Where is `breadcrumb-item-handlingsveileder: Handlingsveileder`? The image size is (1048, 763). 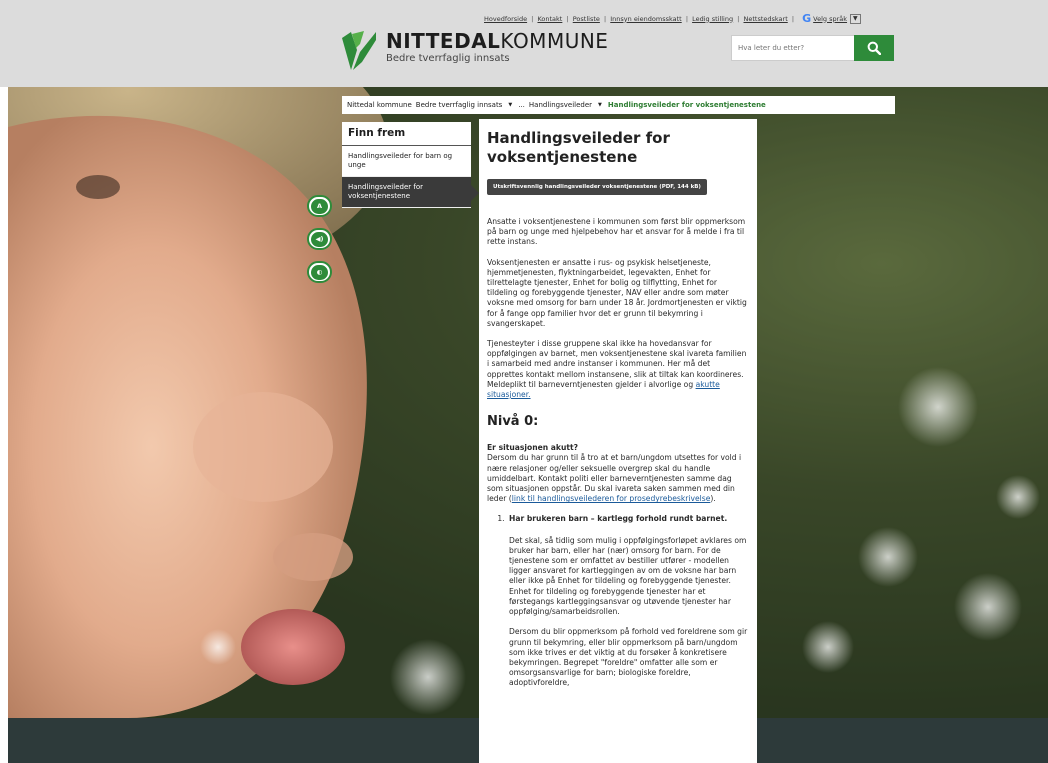
breadcrumb-item-handlingsveileder: Handlingsveileder is located at coordinates (560, 105).